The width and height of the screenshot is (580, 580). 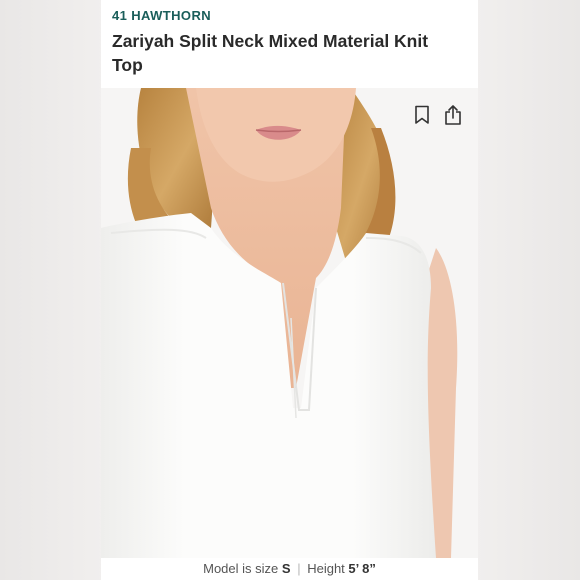 I want to click on height-label: Height, so click(x=326, y=568).